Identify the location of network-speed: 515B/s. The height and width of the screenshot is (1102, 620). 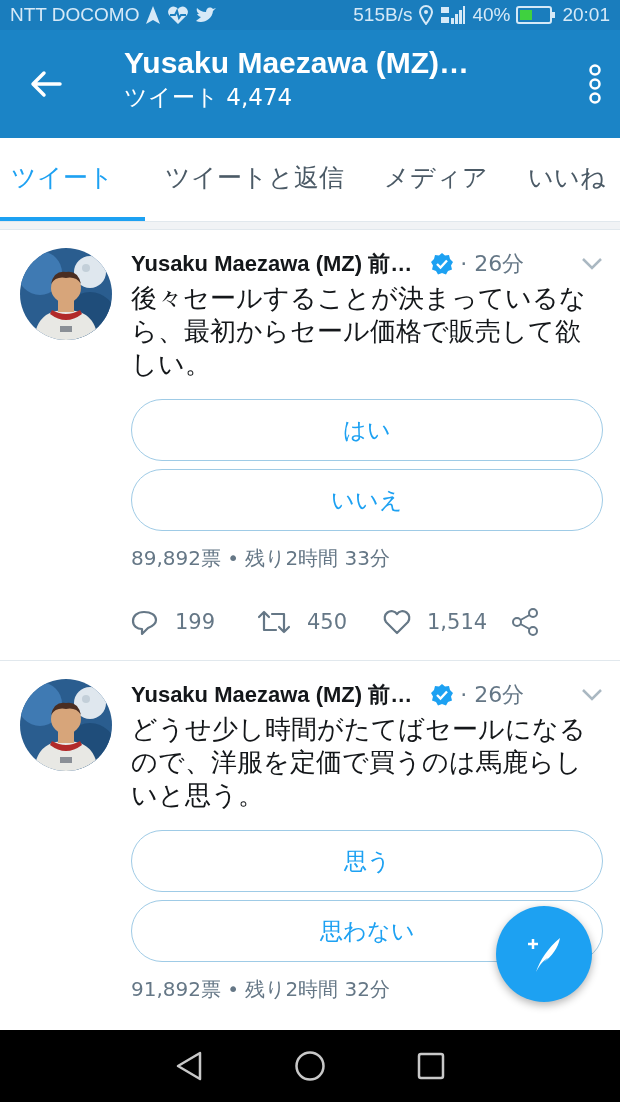
(383, 15).